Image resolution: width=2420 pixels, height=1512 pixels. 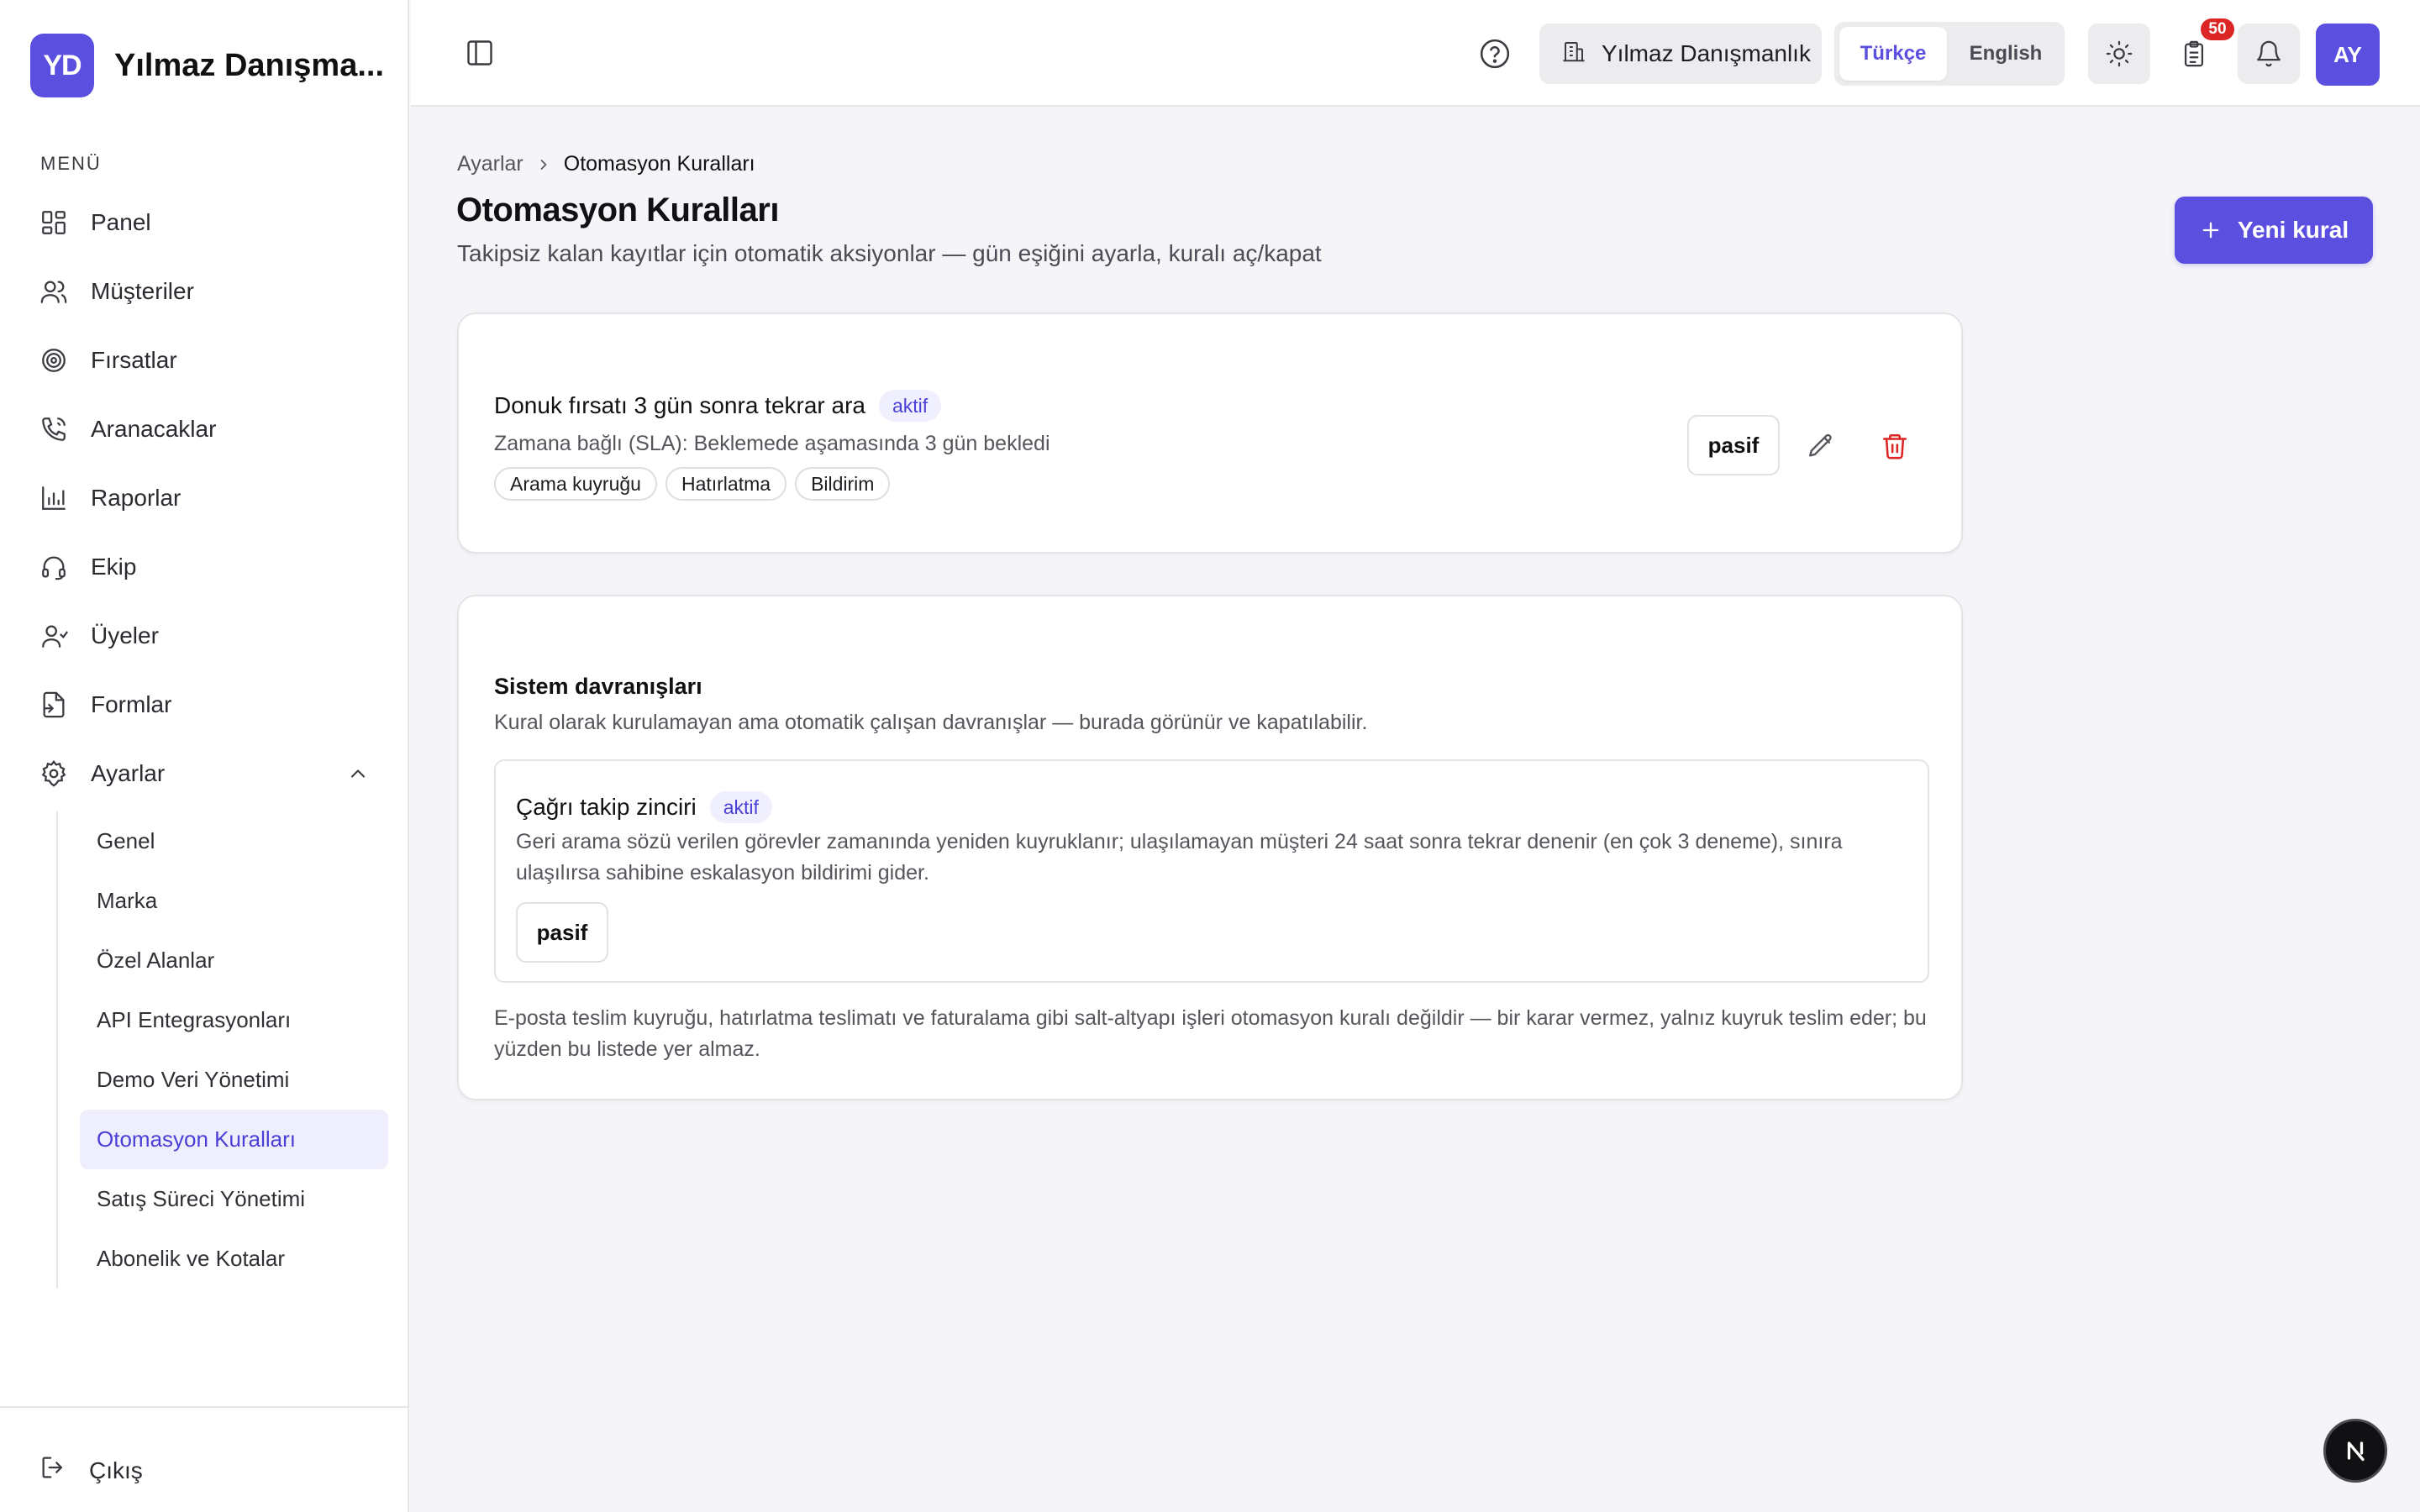 What do you see at coordinates (142, 291) in the screenshot?
I see `sidebar-item-label: Müşteriler` at bounding box center [142, 291].